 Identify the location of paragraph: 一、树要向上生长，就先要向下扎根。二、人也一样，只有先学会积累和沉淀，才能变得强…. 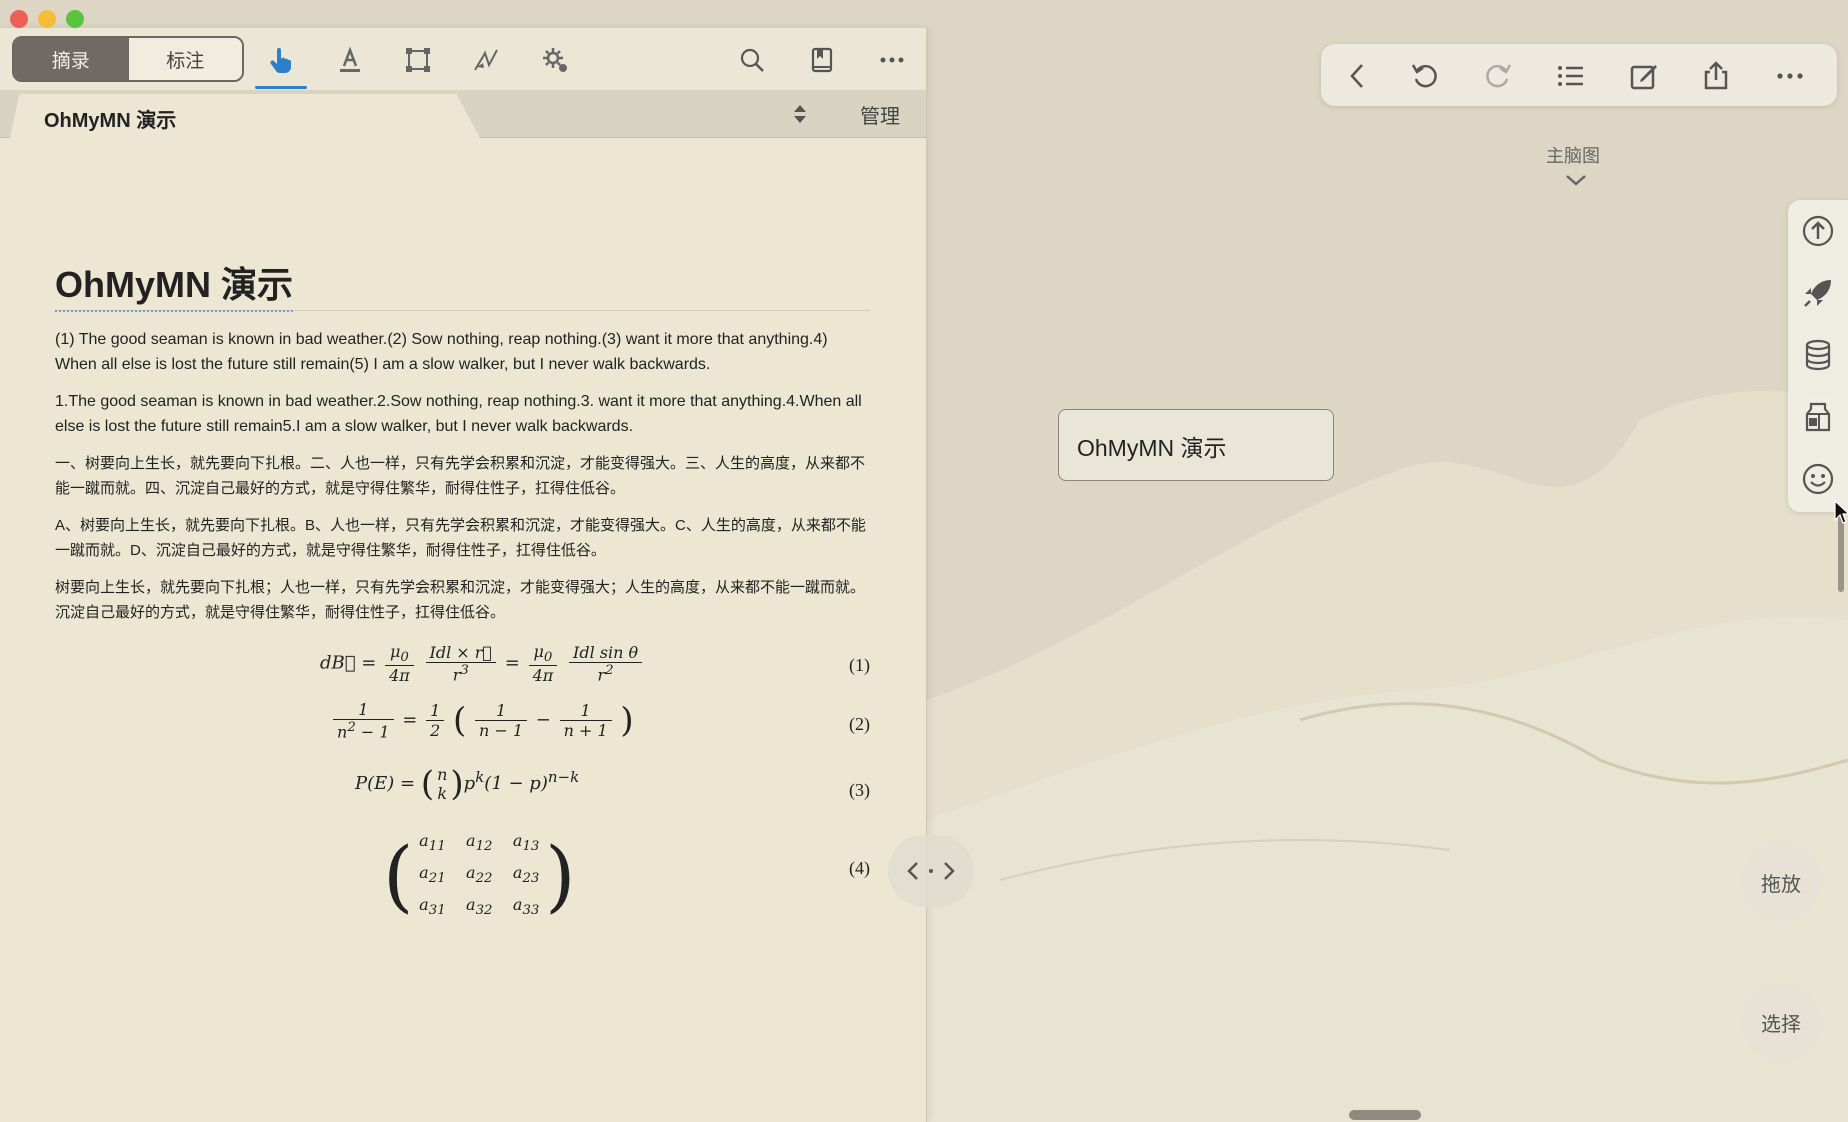
(460, 476).